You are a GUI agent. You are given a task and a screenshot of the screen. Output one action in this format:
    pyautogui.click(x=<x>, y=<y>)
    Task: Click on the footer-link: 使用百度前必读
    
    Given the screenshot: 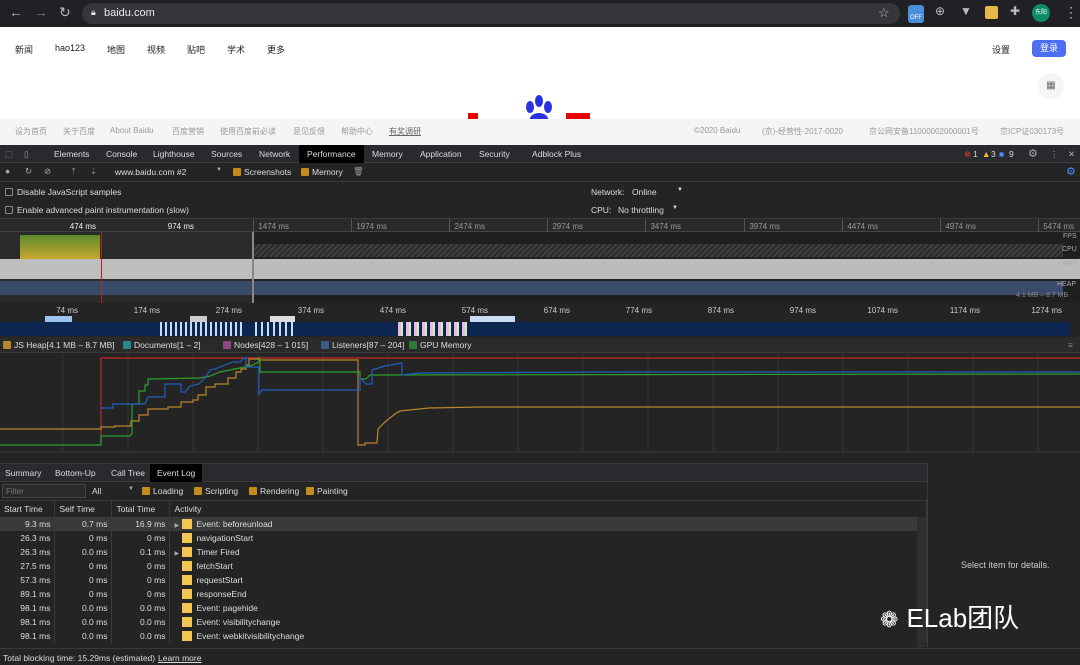 What is the action you would take?
    pyautogui.click(x=248, y=131)
    